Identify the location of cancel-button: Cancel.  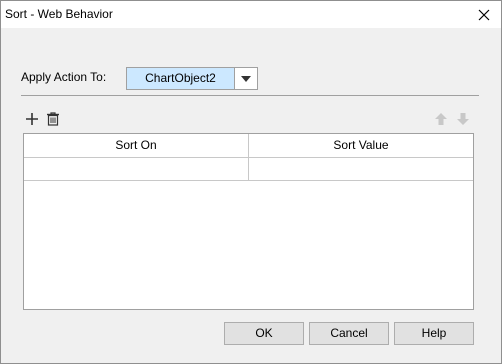
(349, 333).